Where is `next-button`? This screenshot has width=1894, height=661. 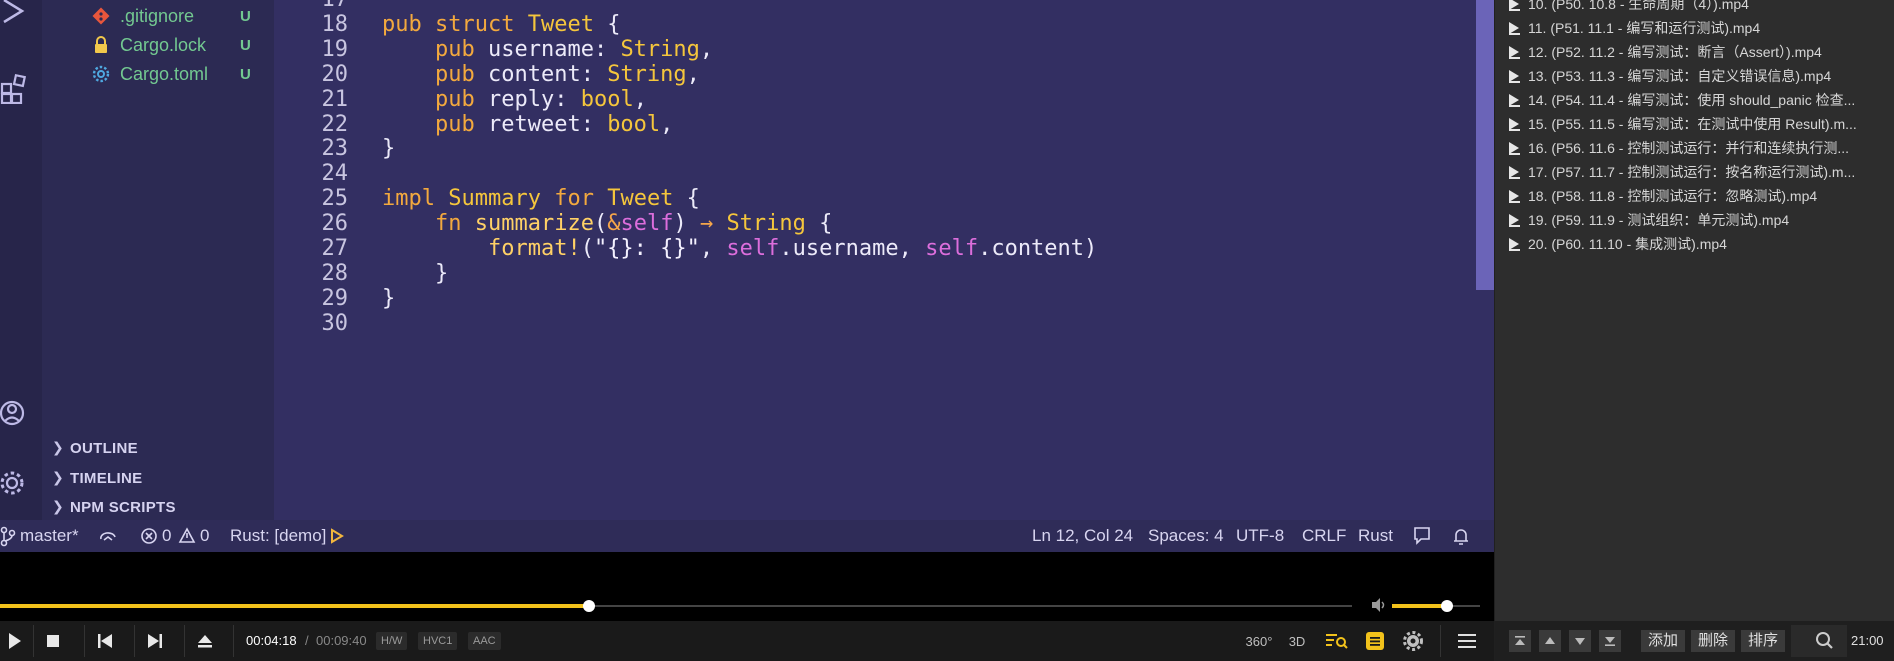 next-button is located at coordinates (155, 641).